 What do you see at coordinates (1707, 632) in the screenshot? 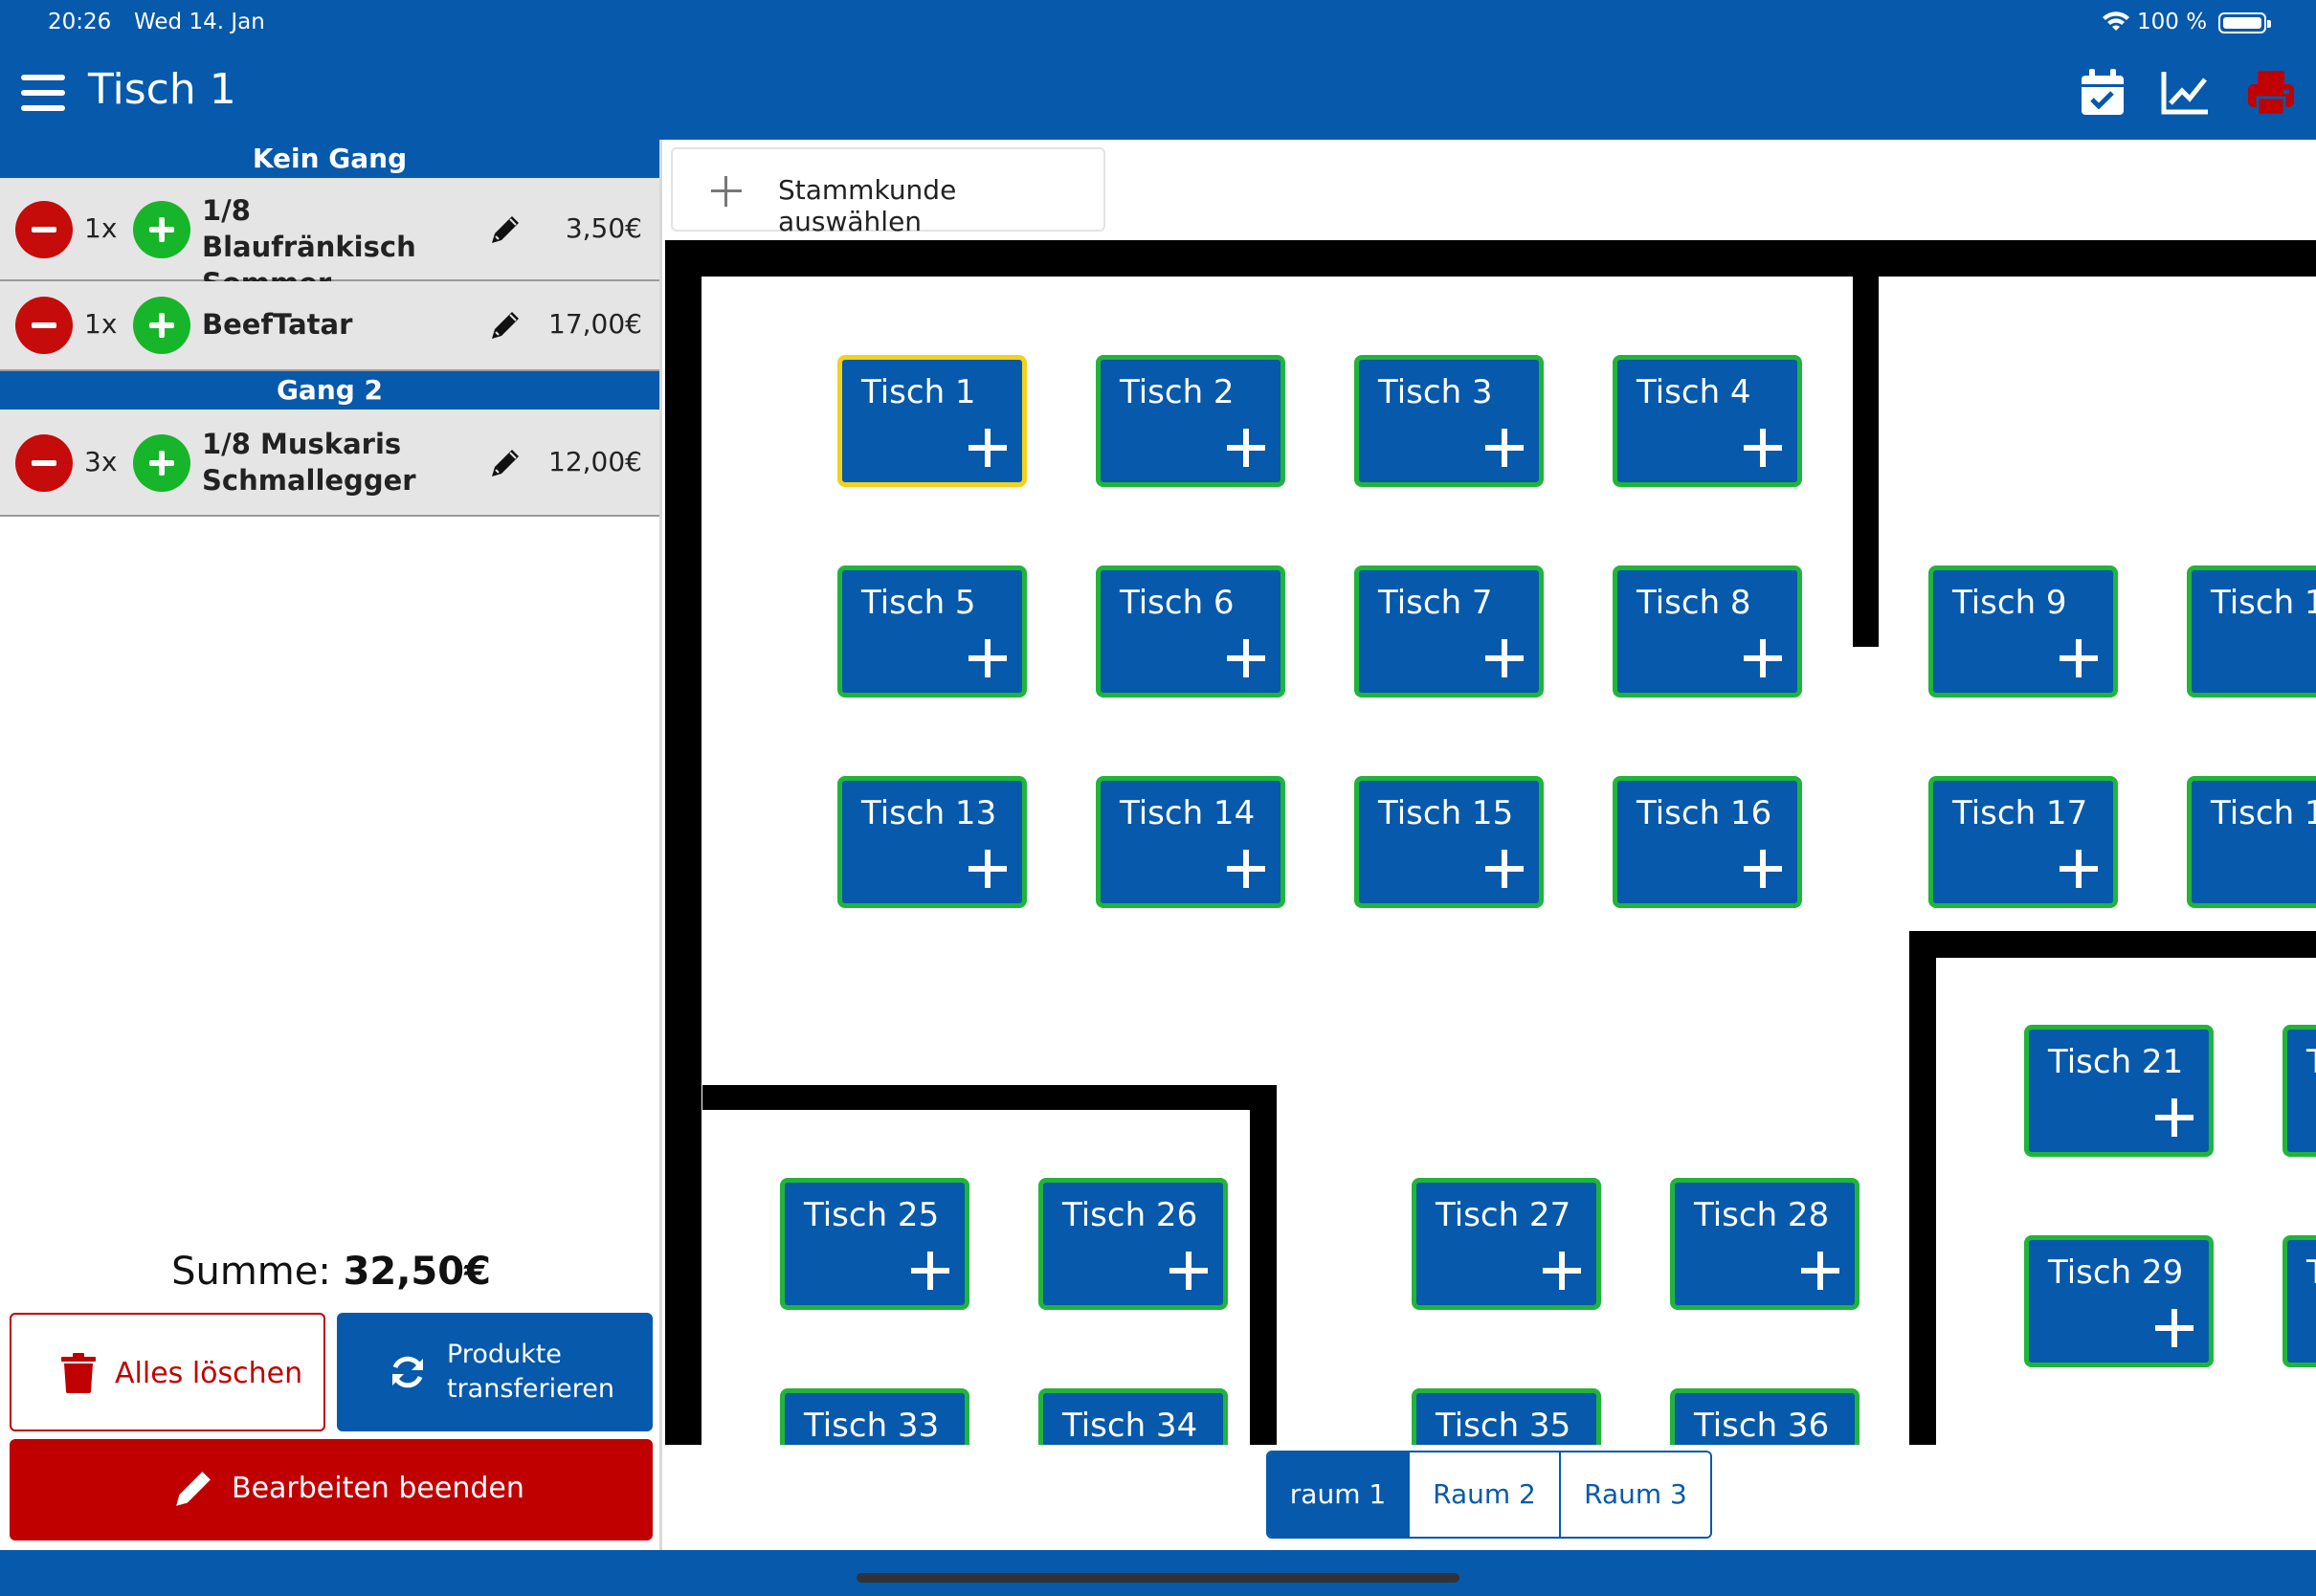
I see `table-tile: Tisch 8` at bounding box center [1707, 632].